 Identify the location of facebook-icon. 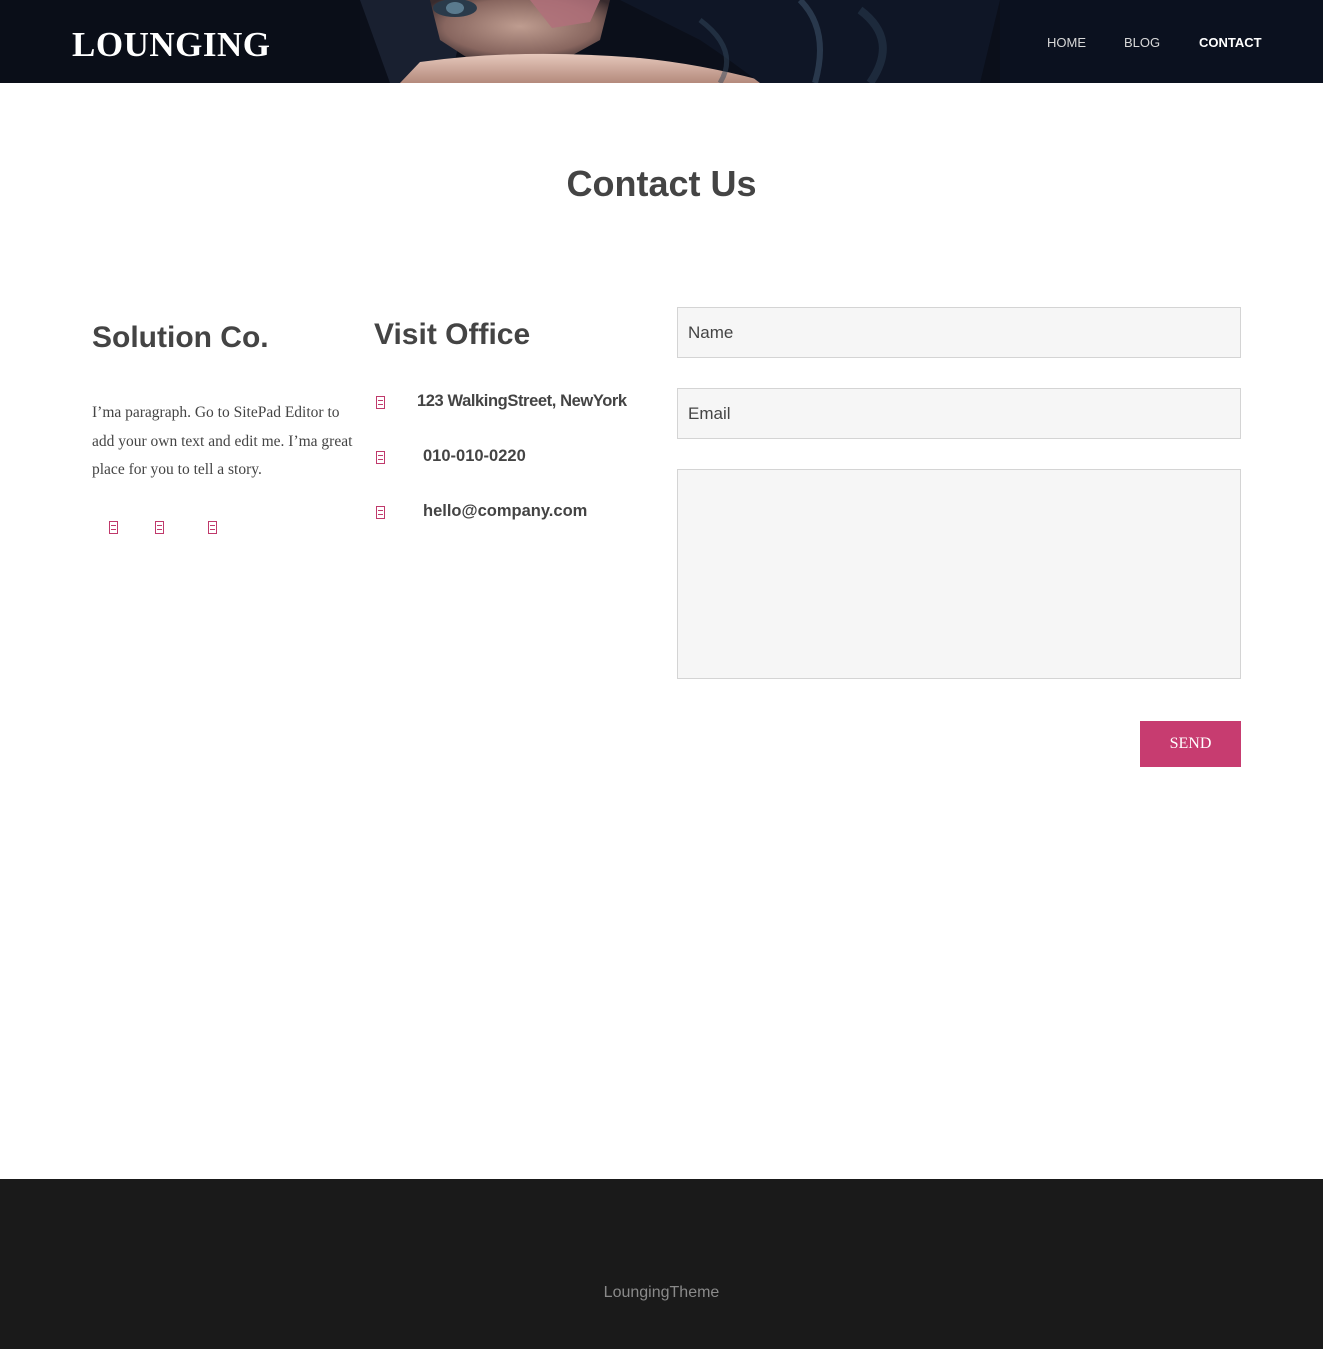
(113, 527).